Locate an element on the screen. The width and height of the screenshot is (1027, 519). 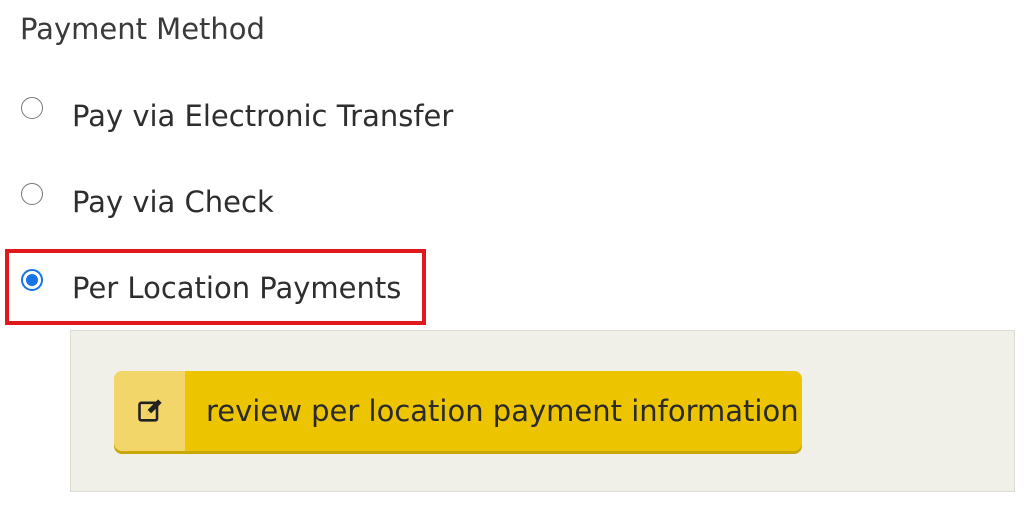
edit-icon is located at coordinates (149, 411).